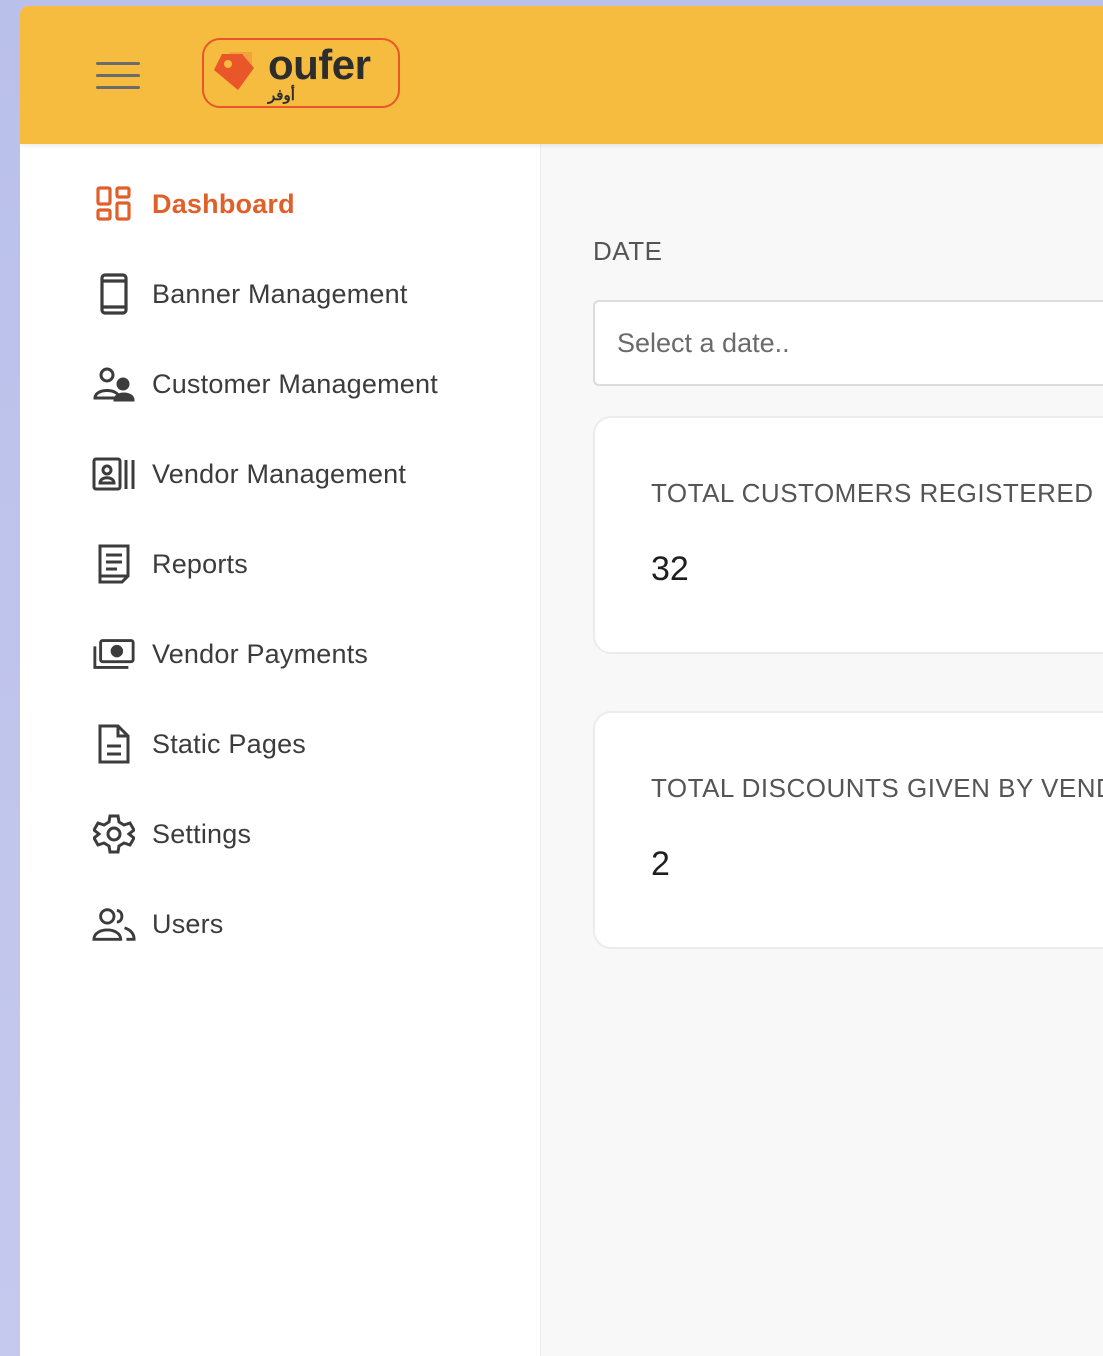  What do you see at coordinates (114, 924) in the screenshot?
I see `users-icon` at bounding box center [114, 924].